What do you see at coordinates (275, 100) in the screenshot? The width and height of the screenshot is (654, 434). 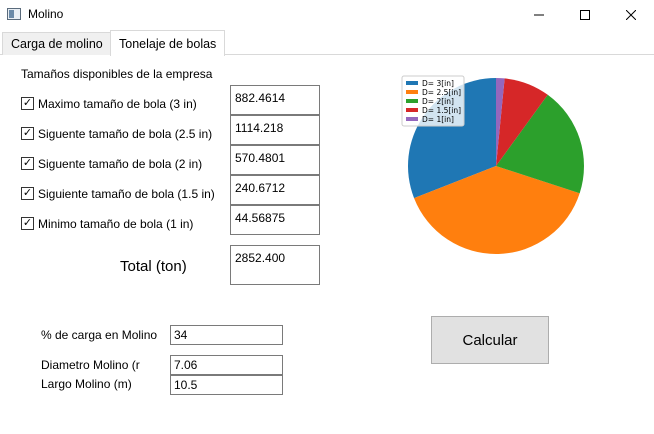 I see `value-ball-3in: 882.4614` at bounding box center [275, 100].